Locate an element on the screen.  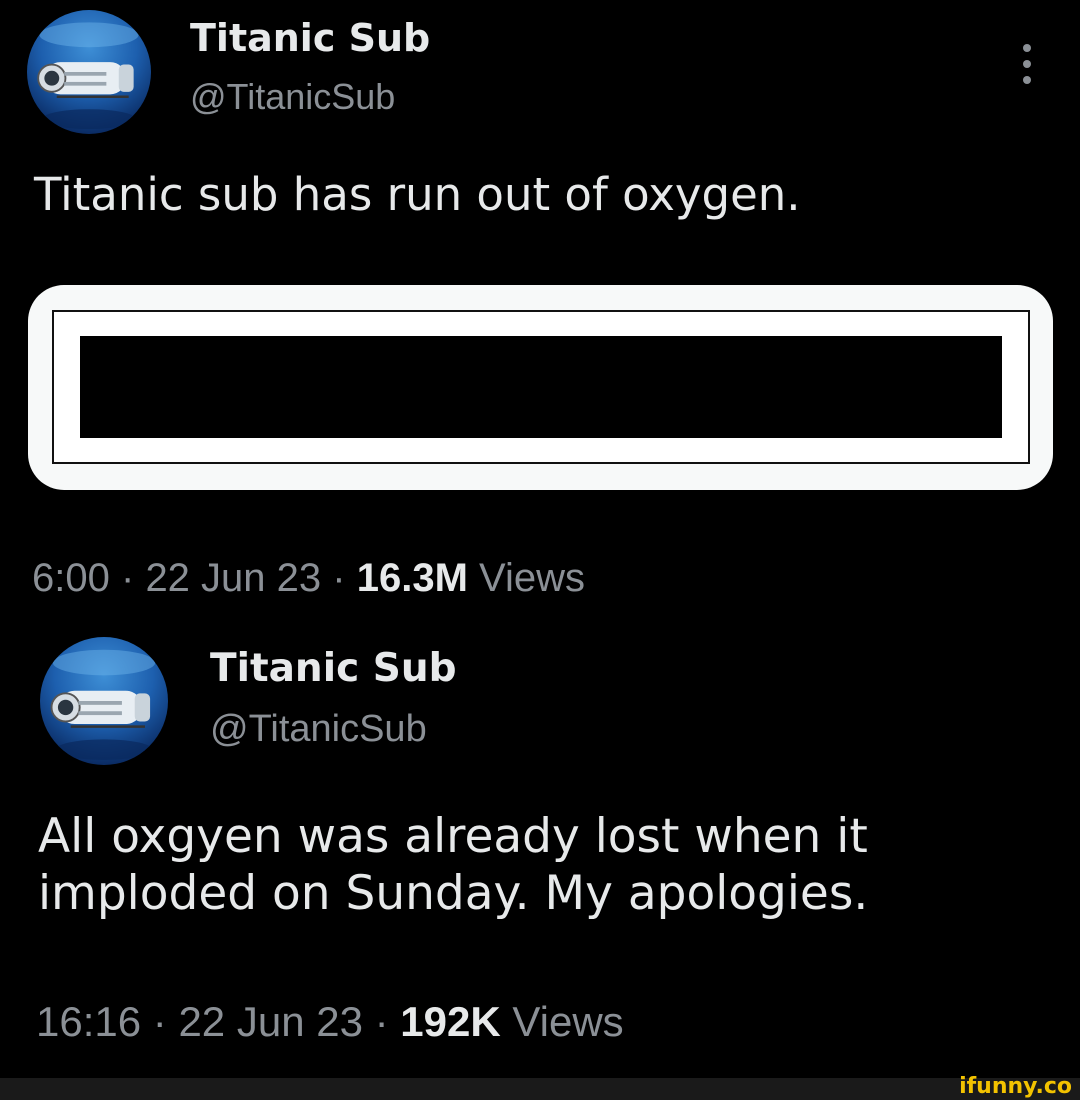
bottom-bar is located at coordinates (540, 1089).